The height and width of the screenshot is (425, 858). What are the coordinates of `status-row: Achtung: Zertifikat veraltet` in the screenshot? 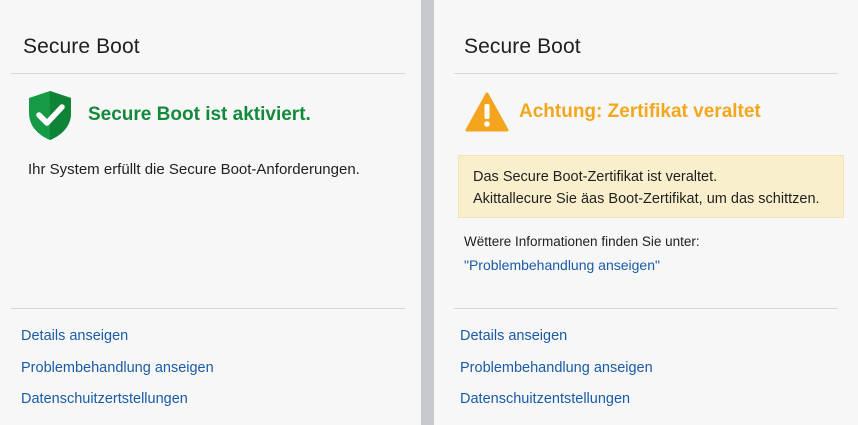 It's located at (613, 112).